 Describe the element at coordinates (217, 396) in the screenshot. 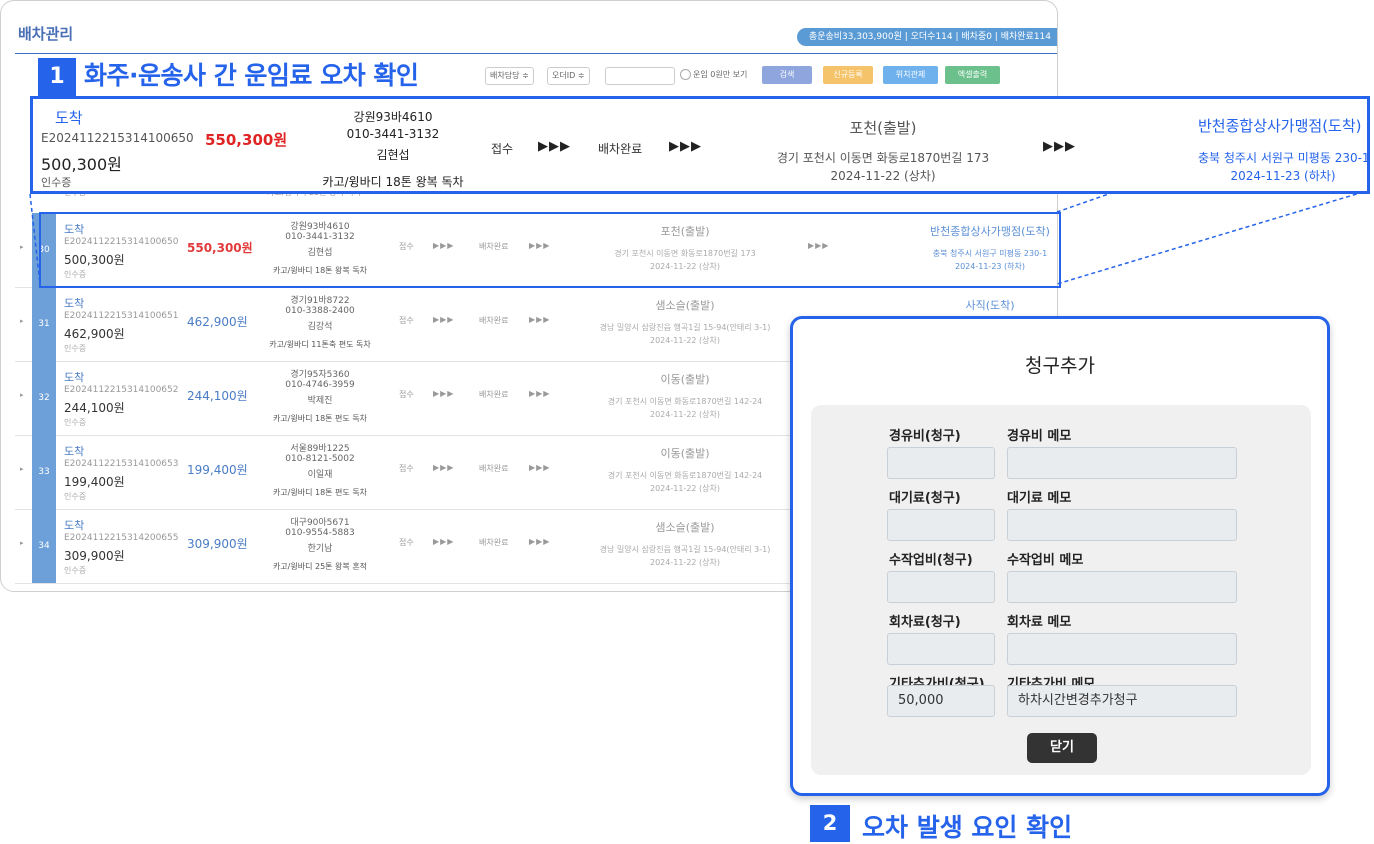

I see `total-freight: 244,100원` at that location.